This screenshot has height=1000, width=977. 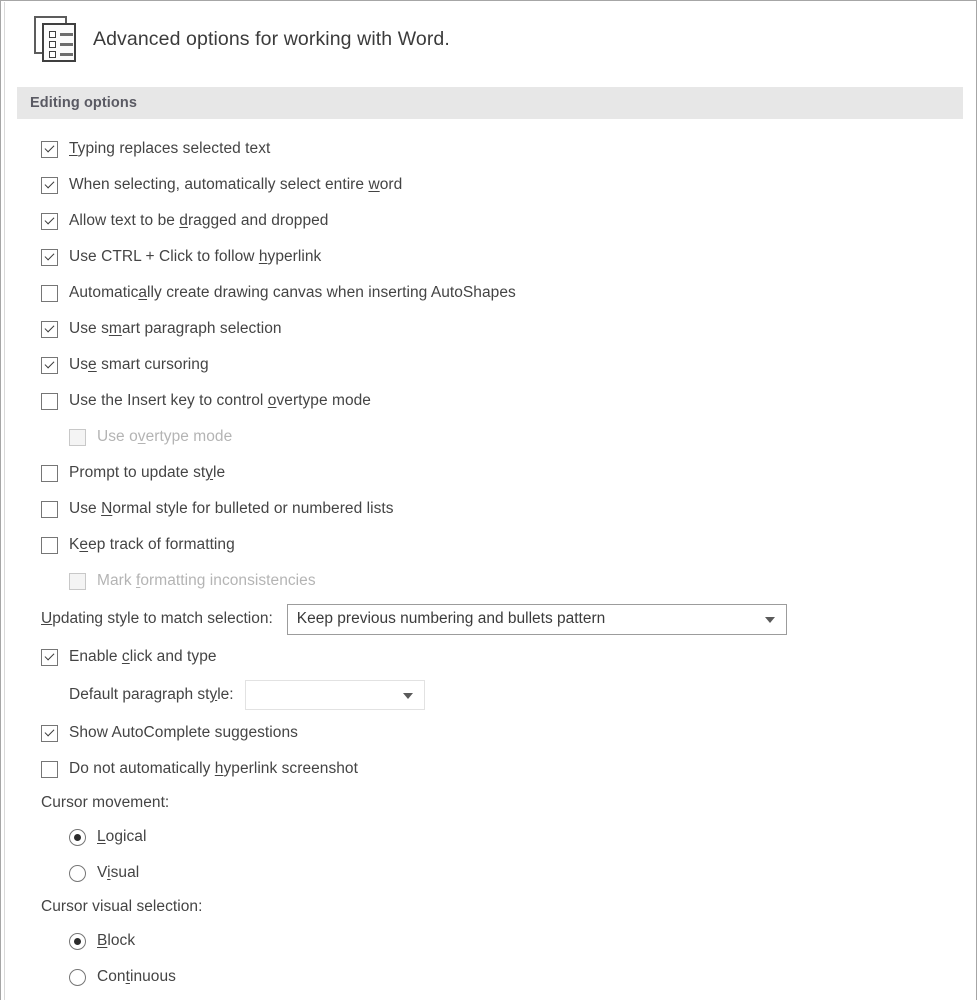 What do you see at coordinates (488, 545) in the screenshot?
I see `keep-track-of-formatting-row: Keep track of formatting` at bounding box center [488, 545].